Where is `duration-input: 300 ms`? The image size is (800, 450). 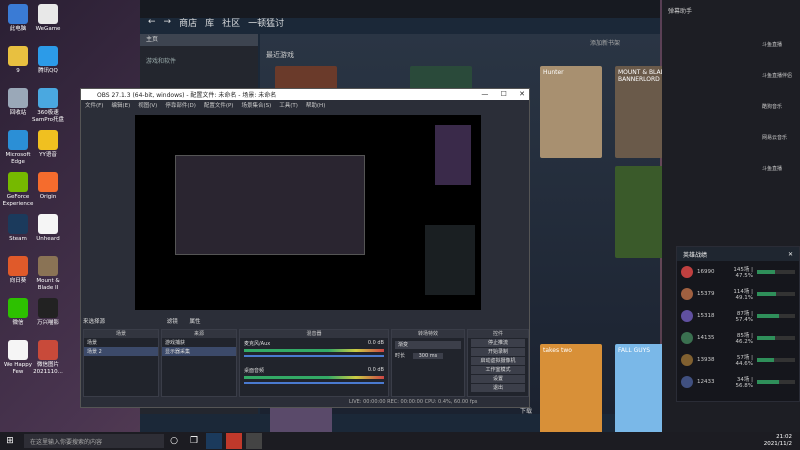 duration-input: 300 ms is located at coordinates (428, 356).